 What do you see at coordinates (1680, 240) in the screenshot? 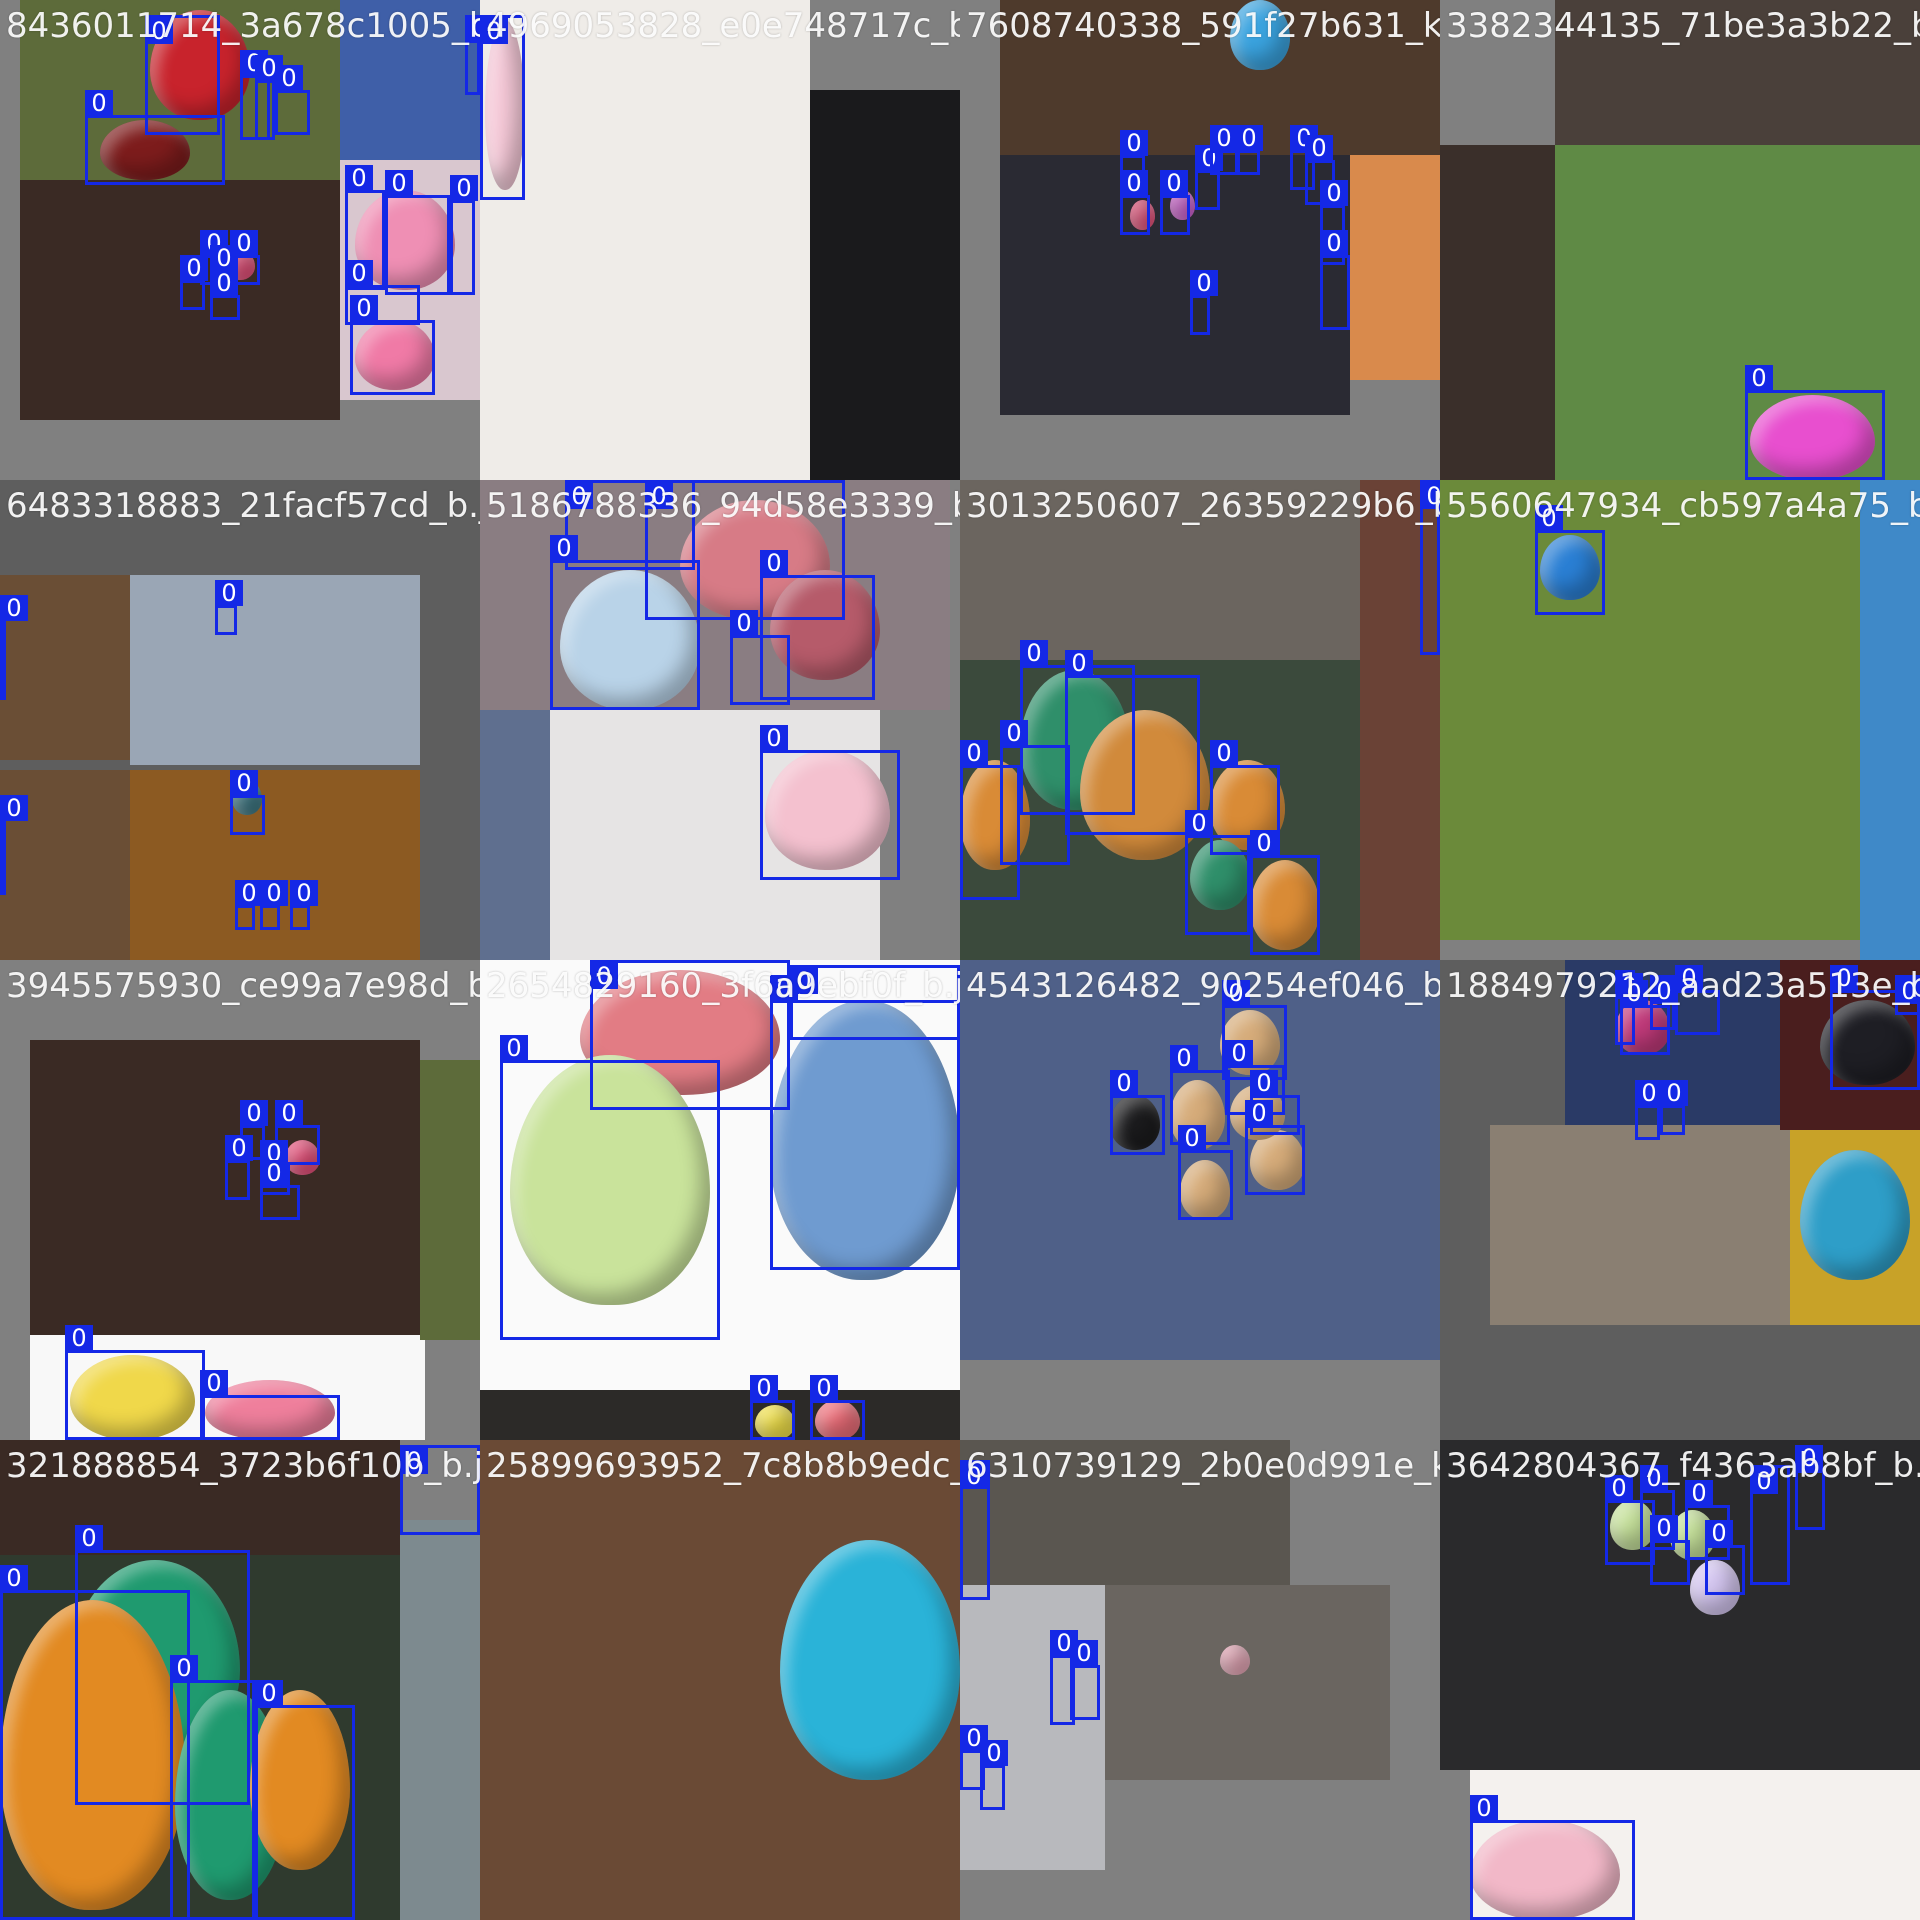
I see `image-tile: 0 3382344135_71be3a3b22_b.jpg` at bounding box center [1680, 240].